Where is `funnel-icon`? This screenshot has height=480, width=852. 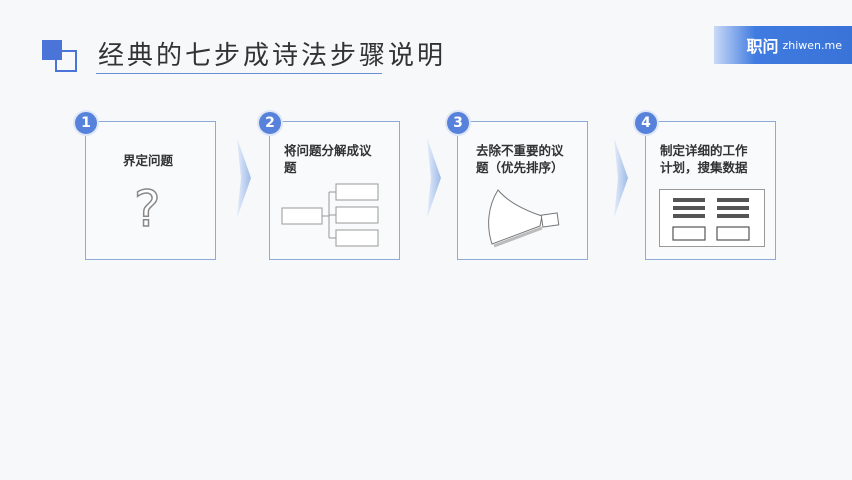 funnel-icon is located at coordinates (524, 218).